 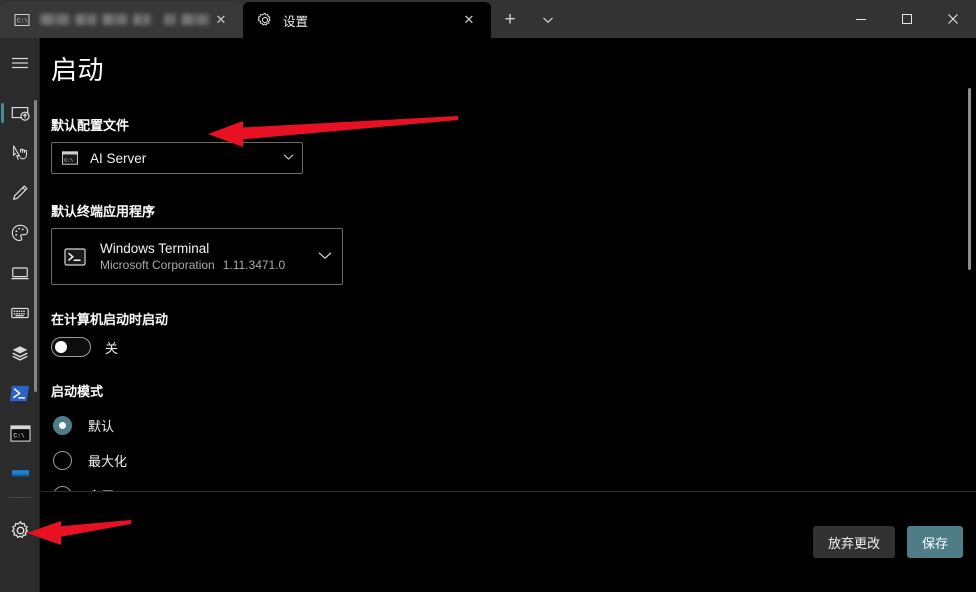 I want to click on pencil-icon, so click(x=20, y=192).